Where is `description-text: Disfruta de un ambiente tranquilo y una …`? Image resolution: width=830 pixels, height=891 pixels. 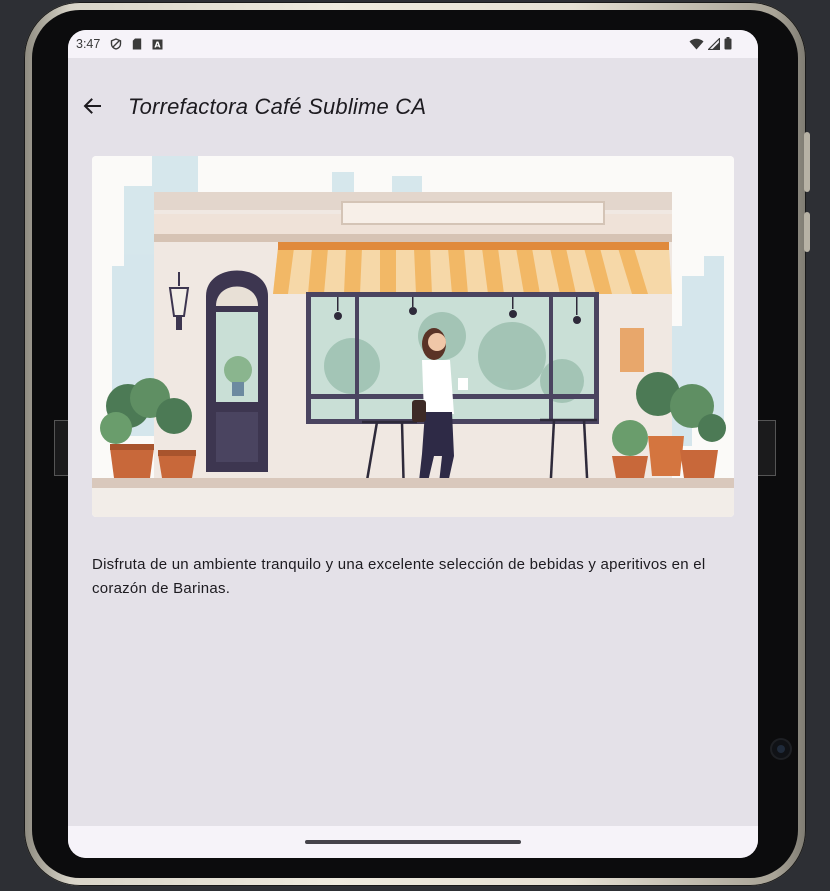 description-text: Disfruta de un ambiente tranquilo y una … is located at coordinates (399, 576).